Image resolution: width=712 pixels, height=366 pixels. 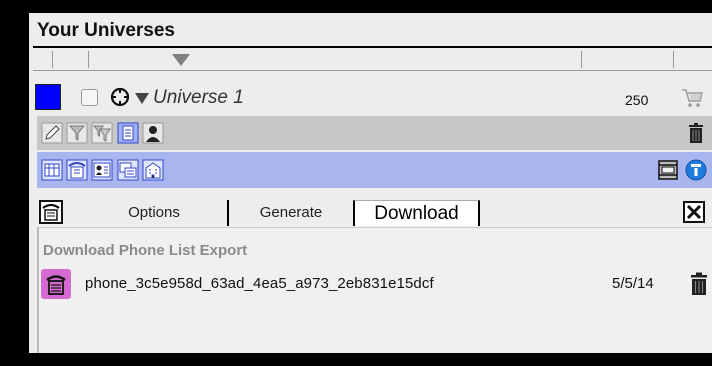 What do you see at coordinates (52, 133) in the screenshot?
I see `pencil-icon` at bounding box center [52, 133].